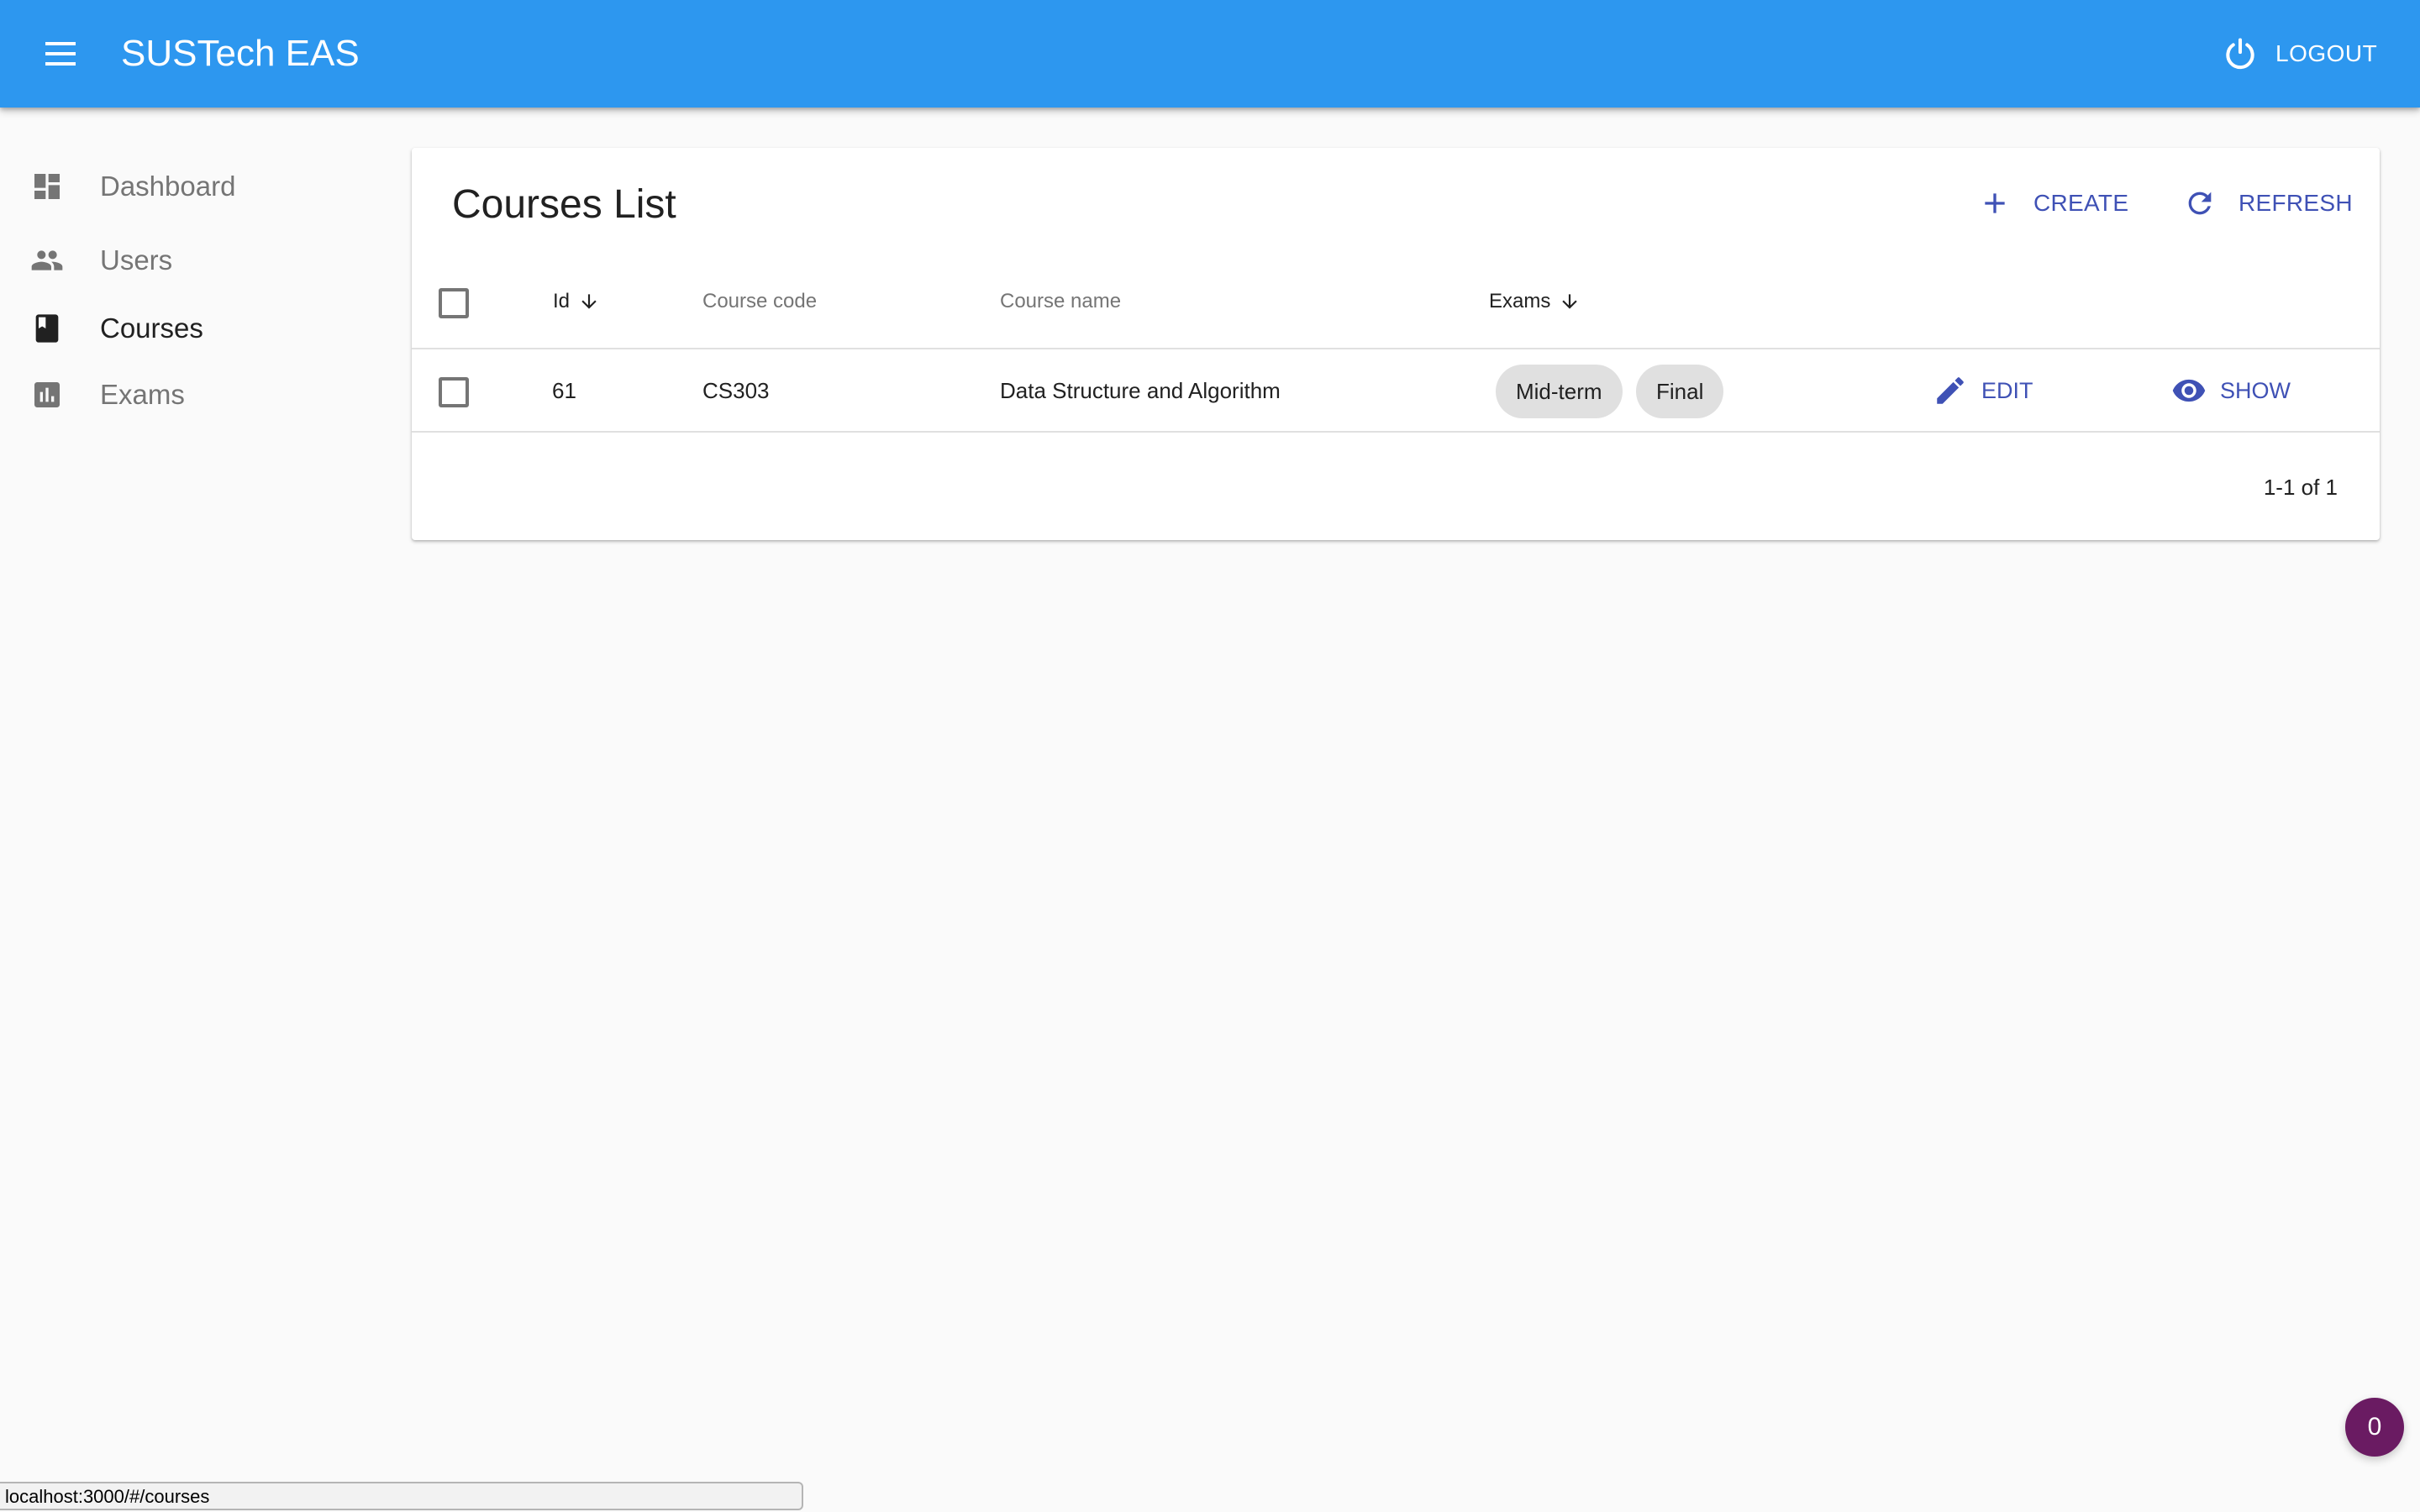  What do you see at coordinates (2200, 203) in the screenshot?
I see `refresh-icon` at bounding box center [2200, 203].